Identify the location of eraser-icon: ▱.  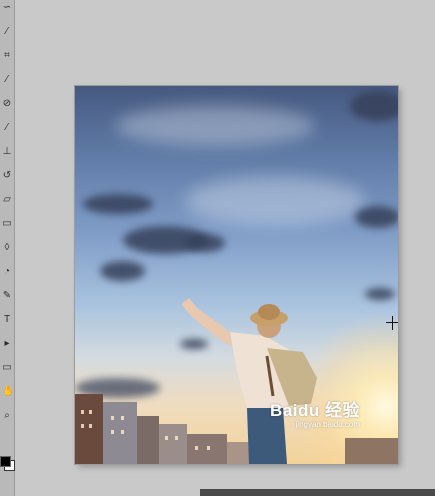
(7, 200).